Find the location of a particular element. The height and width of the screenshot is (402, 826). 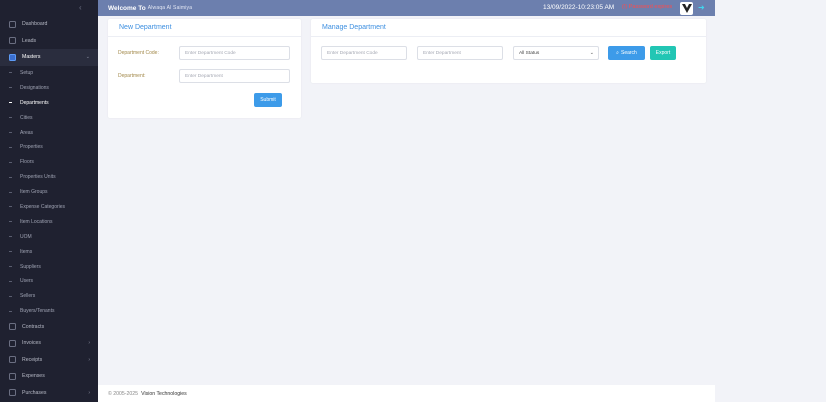

search-button: ⌕ Search is located at coordinates (626, 53).